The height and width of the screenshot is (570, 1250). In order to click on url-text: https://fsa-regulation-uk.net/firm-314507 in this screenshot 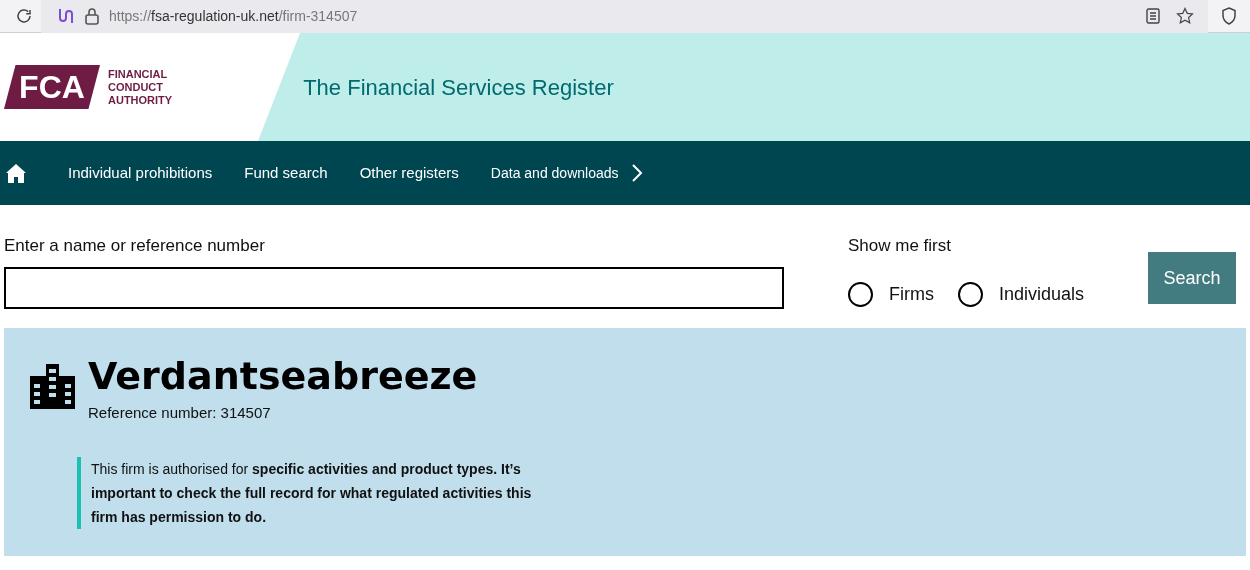, I will do `click(233, 16)`.